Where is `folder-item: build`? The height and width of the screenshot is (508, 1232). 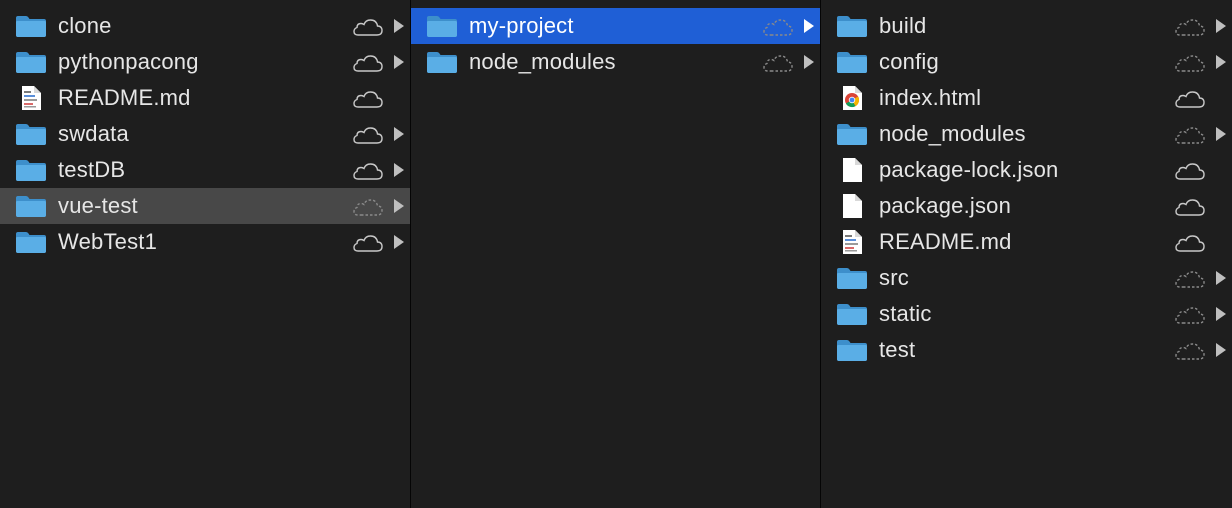
folder-item: build is located at coordinates (1026, 26).